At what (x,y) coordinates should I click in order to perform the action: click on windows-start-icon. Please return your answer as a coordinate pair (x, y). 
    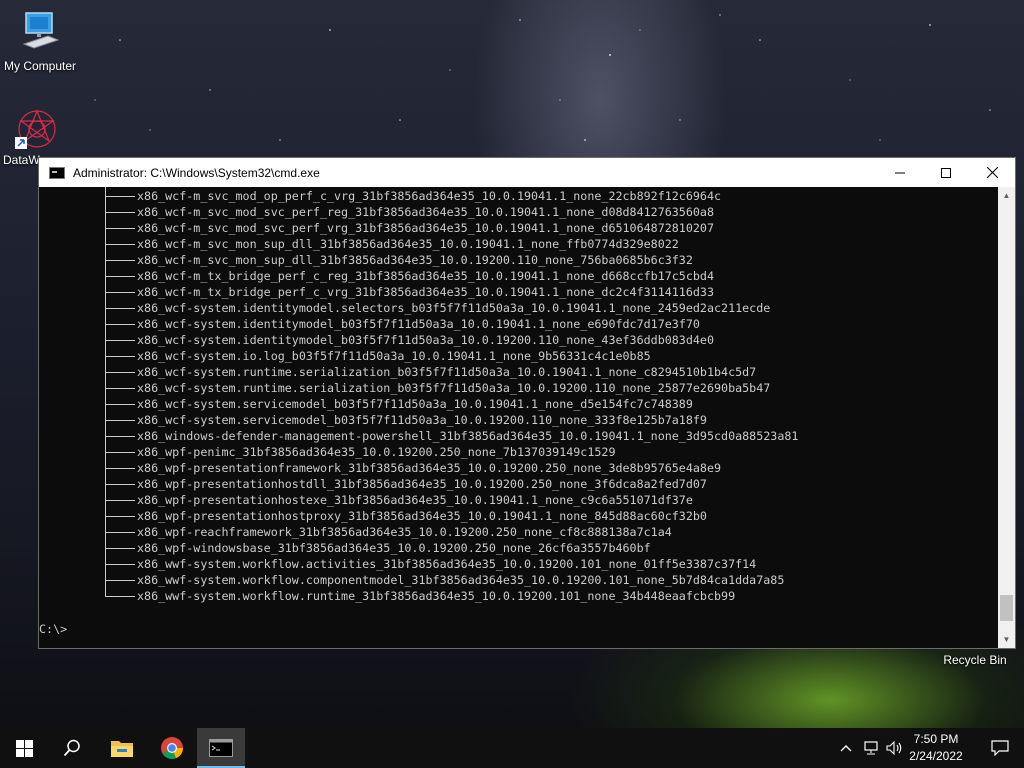
    Looking at the image, I should click on (24, 748).